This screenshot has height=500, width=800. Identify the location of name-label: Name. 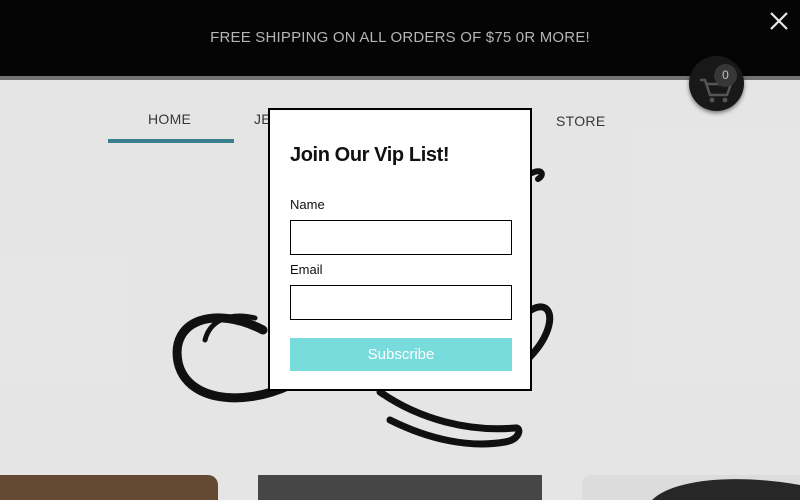
(307, 204).